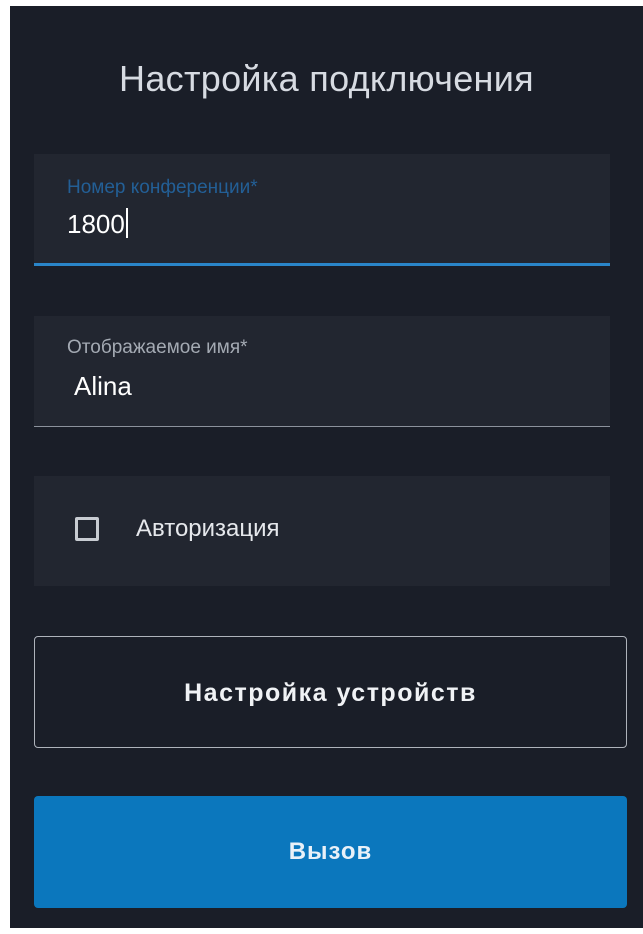  I want to click on call-button: Вызов, so click(330, 852).